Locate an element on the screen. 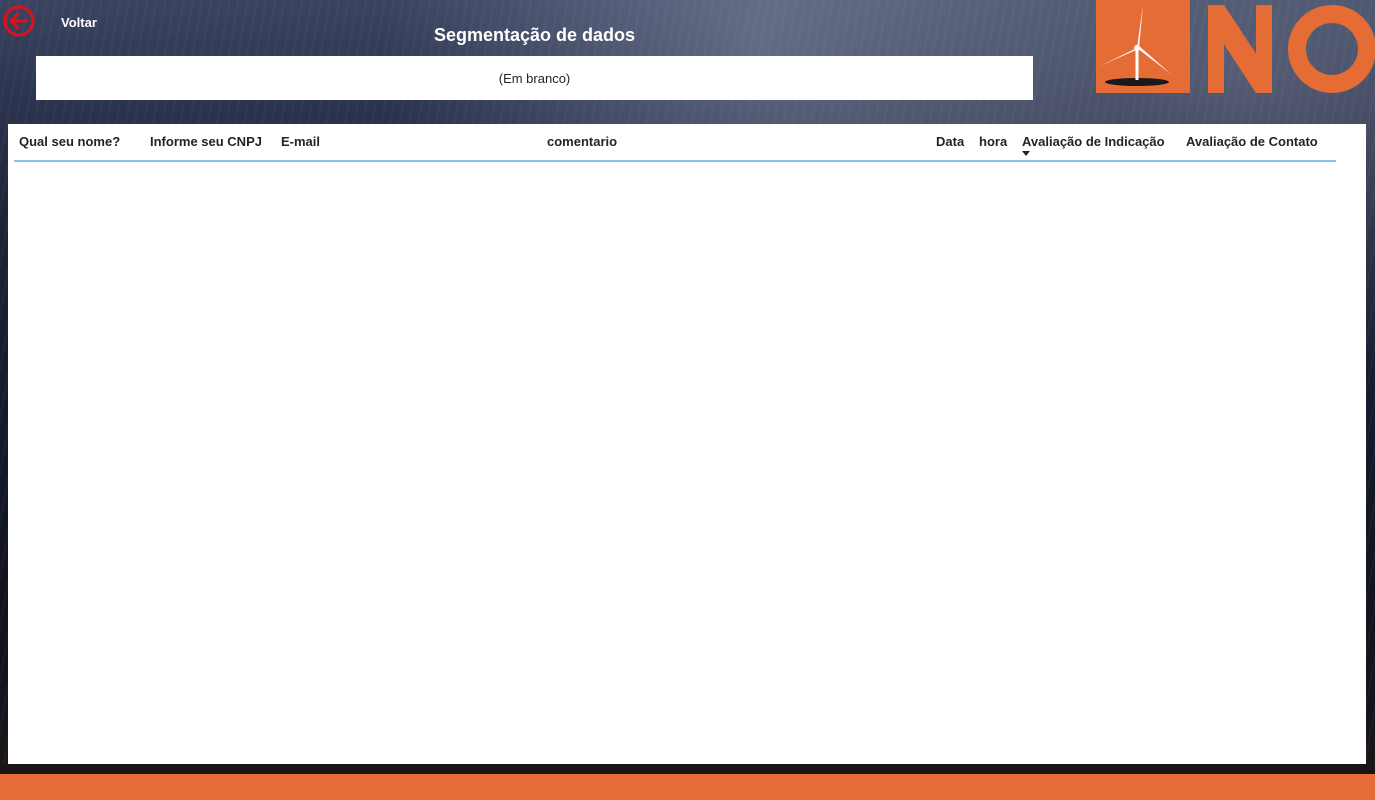  column-header-data: Data is located at coordinates (950, 141).